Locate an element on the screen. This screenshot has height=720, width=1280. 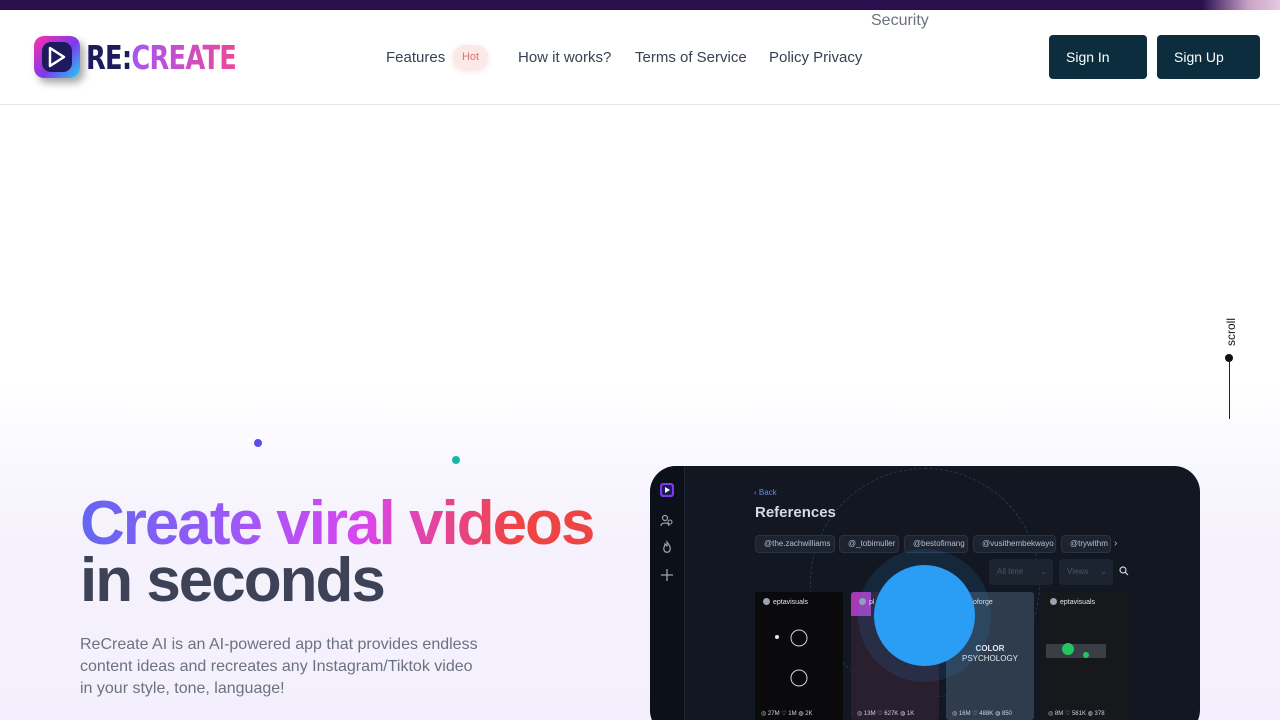
nav-features: Features is located at coordinates (415, 57).